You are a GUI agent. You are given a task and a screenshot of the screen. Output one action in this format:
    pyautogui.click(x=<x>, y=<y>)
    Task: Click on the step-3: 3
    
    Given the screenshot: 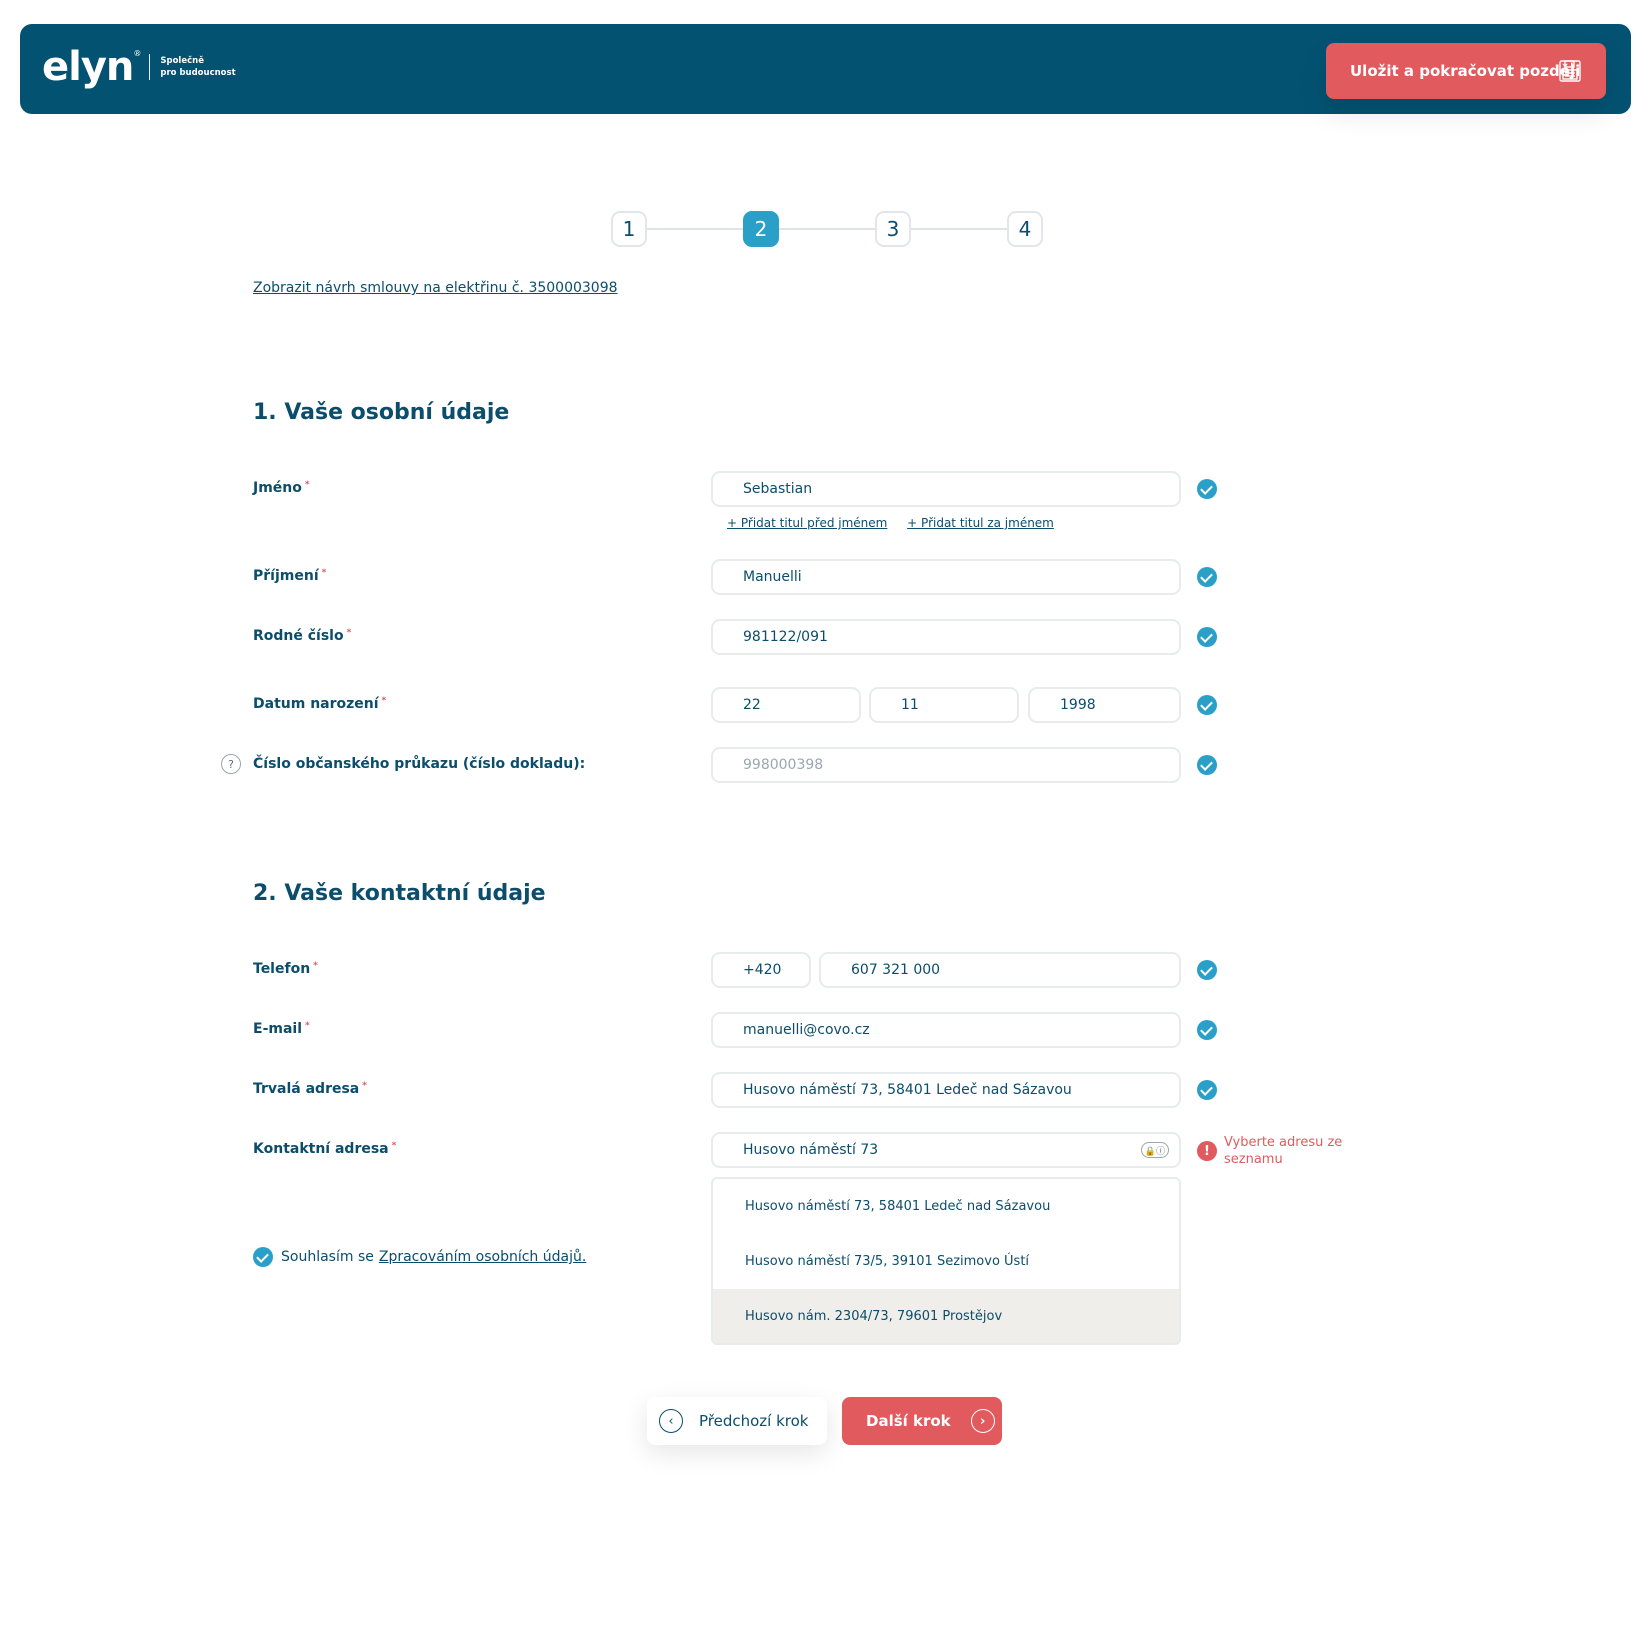 What is the action you would take?
    pyautogui.click(x=893, y=229)
    